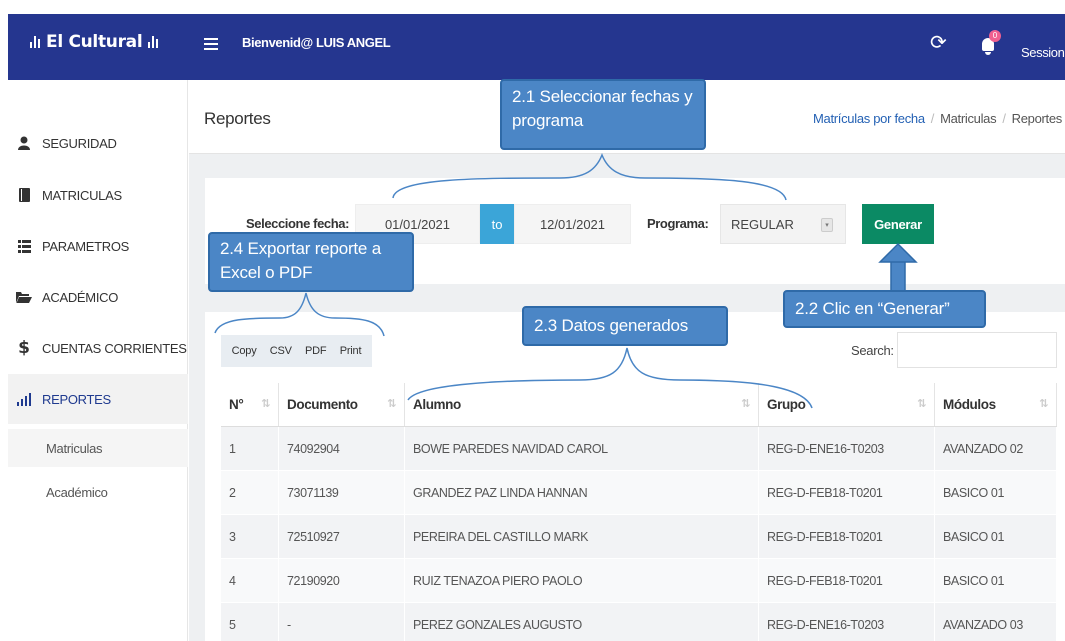 The image size is (1065, 641). I want to click on sidebar-item-reportes: REPORTES, so click(98, 399).